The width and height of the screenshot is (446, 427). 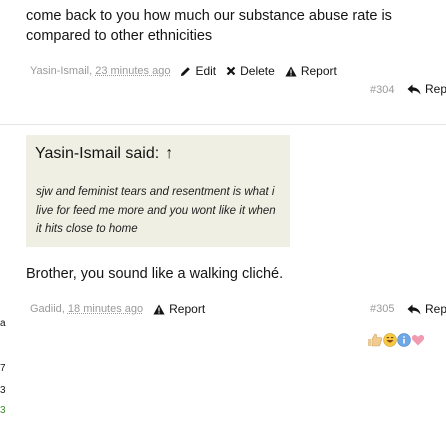 I want to click on like-icon, so click(x=375, y=340).